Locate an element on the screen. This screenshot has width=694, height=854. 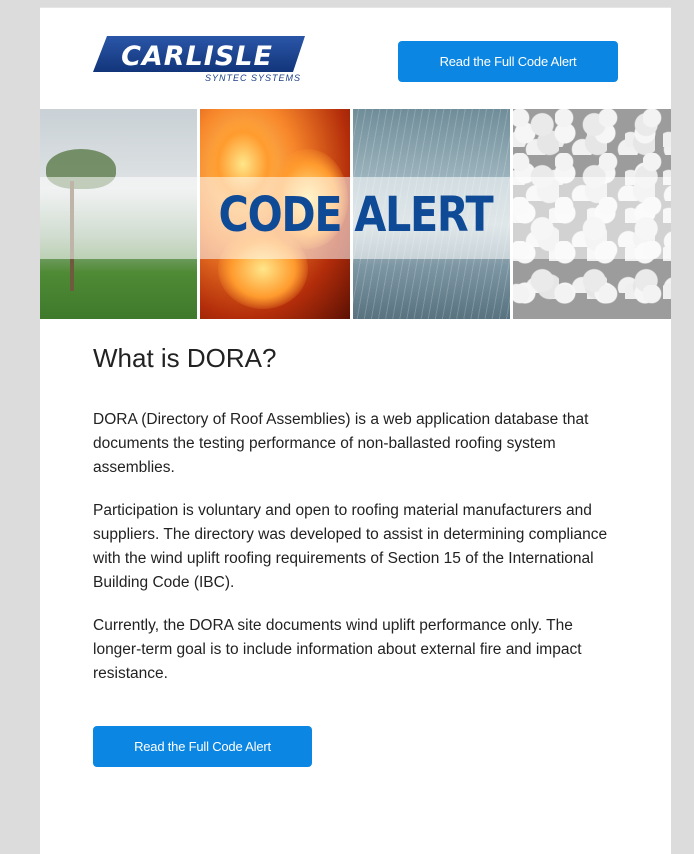
read-full-code-alert-button-bottom: Read the Full Code Alert is located at coordinates (202, 746).